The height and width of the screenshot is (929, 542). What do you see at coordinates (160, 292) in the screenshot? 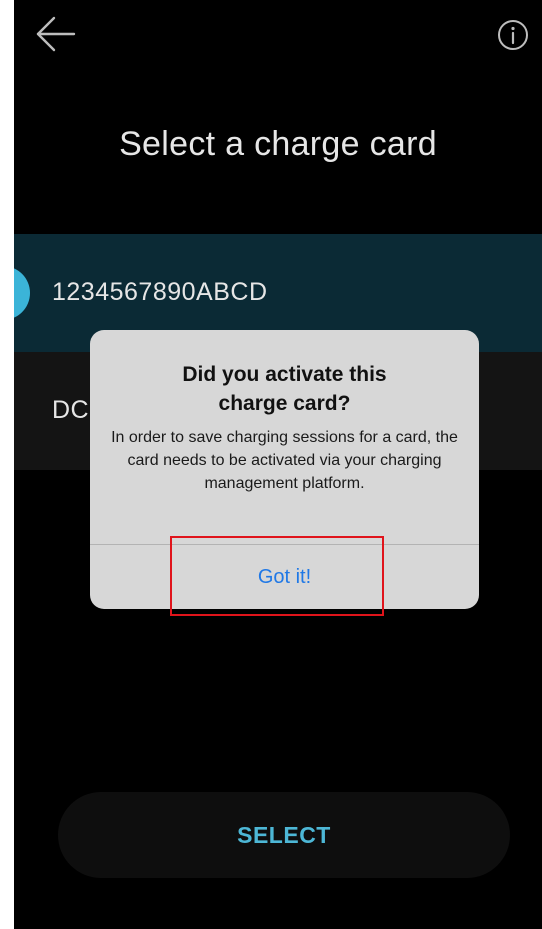
I see `card-number-label: 1234567890ABCD` at bounding box center [160, 292].